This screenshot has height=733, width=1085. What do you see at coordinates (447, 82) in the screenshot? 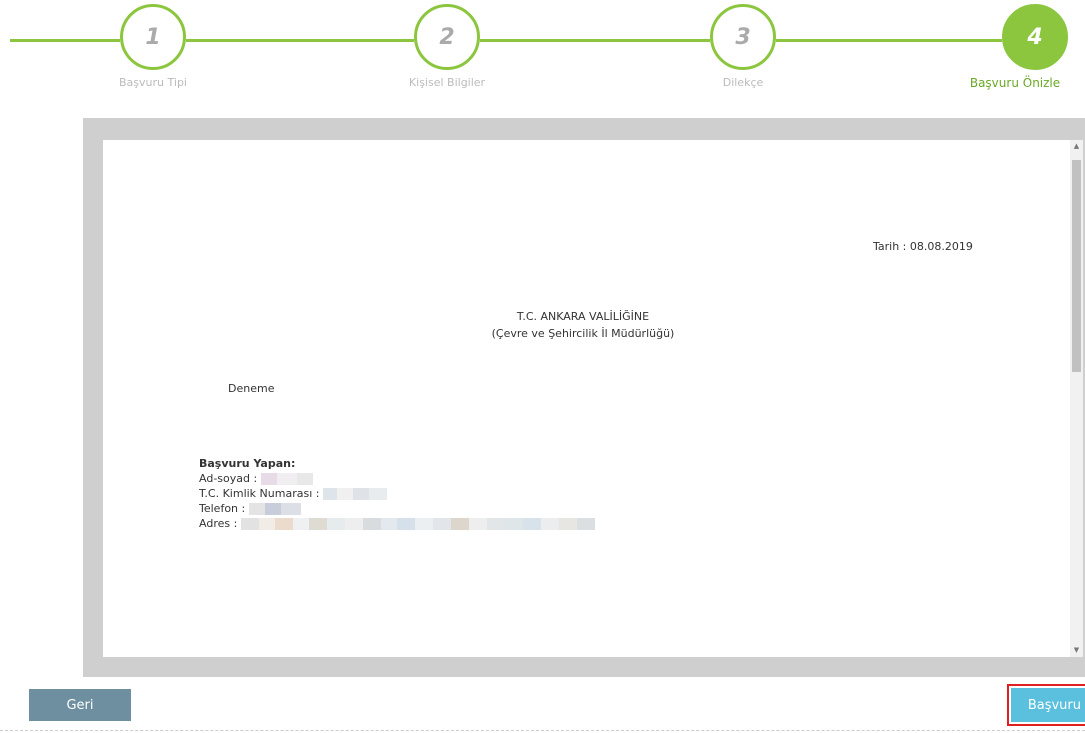
I see `step-2-label: Kişisel Bilgiler` at bounding box center [447, 82].